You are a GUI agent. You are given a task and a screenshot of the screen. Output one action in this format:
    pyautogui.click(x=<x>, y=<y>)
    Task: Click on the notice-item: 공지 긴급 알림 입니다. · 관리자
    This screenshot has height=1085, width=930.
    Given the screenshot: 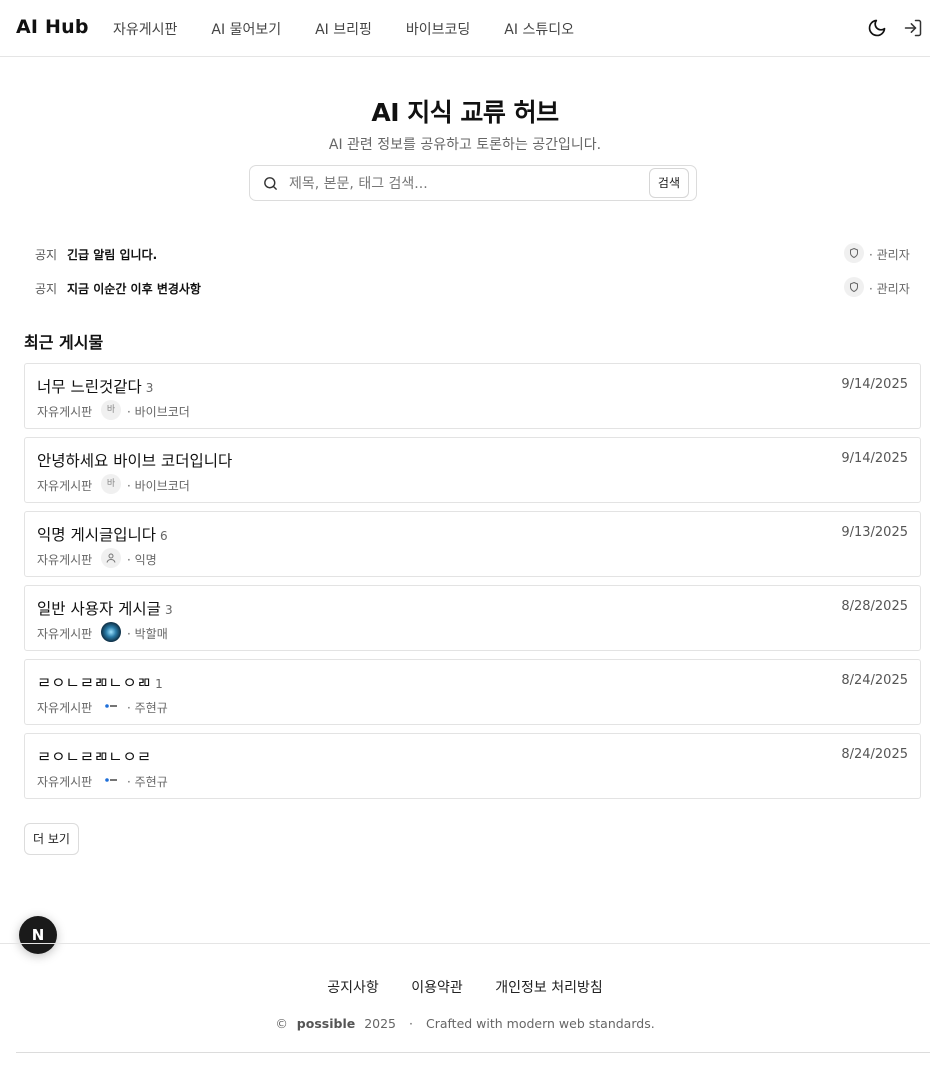 What is the action you would take?
    pyautogui.click(x=472, y=253)
    